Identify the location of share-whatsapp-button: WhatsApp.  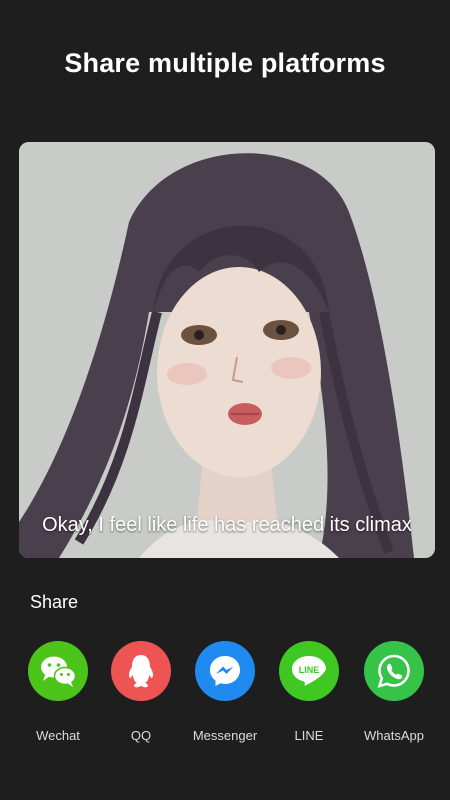
(394, 692).